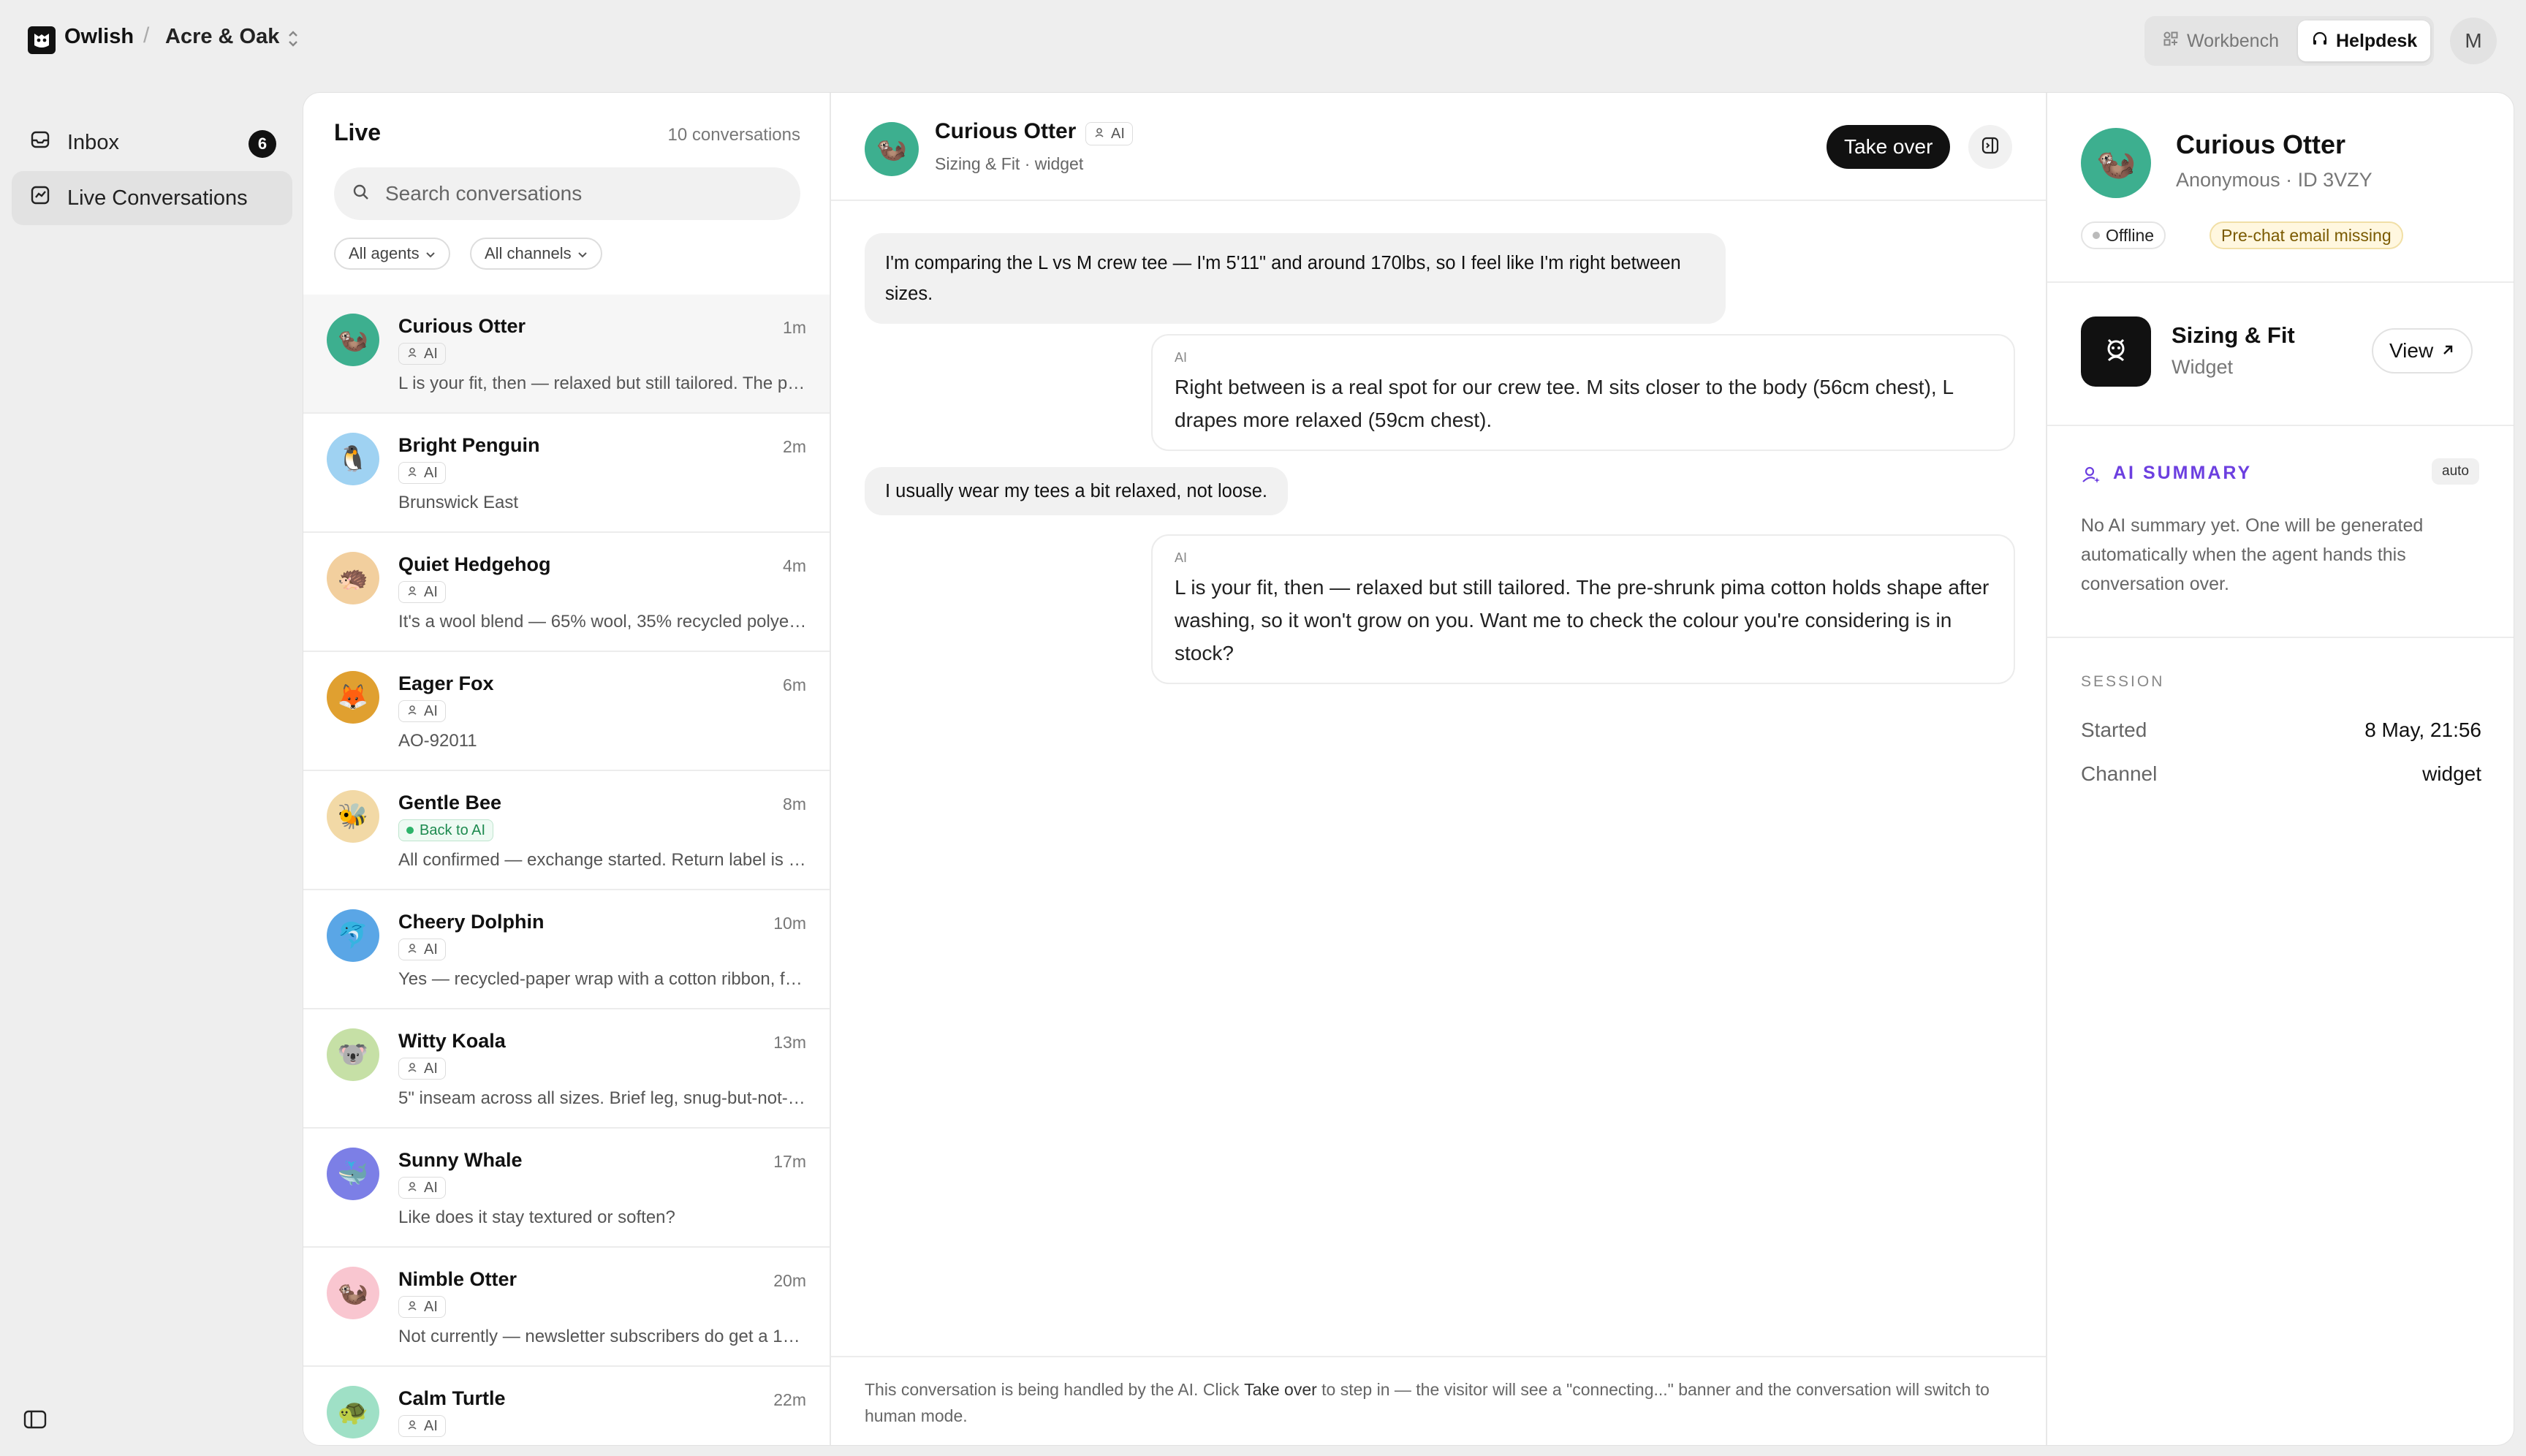  Describe the element at coordinates (410, 830) in the screenshot. I see `status-dot-icon` at that location.